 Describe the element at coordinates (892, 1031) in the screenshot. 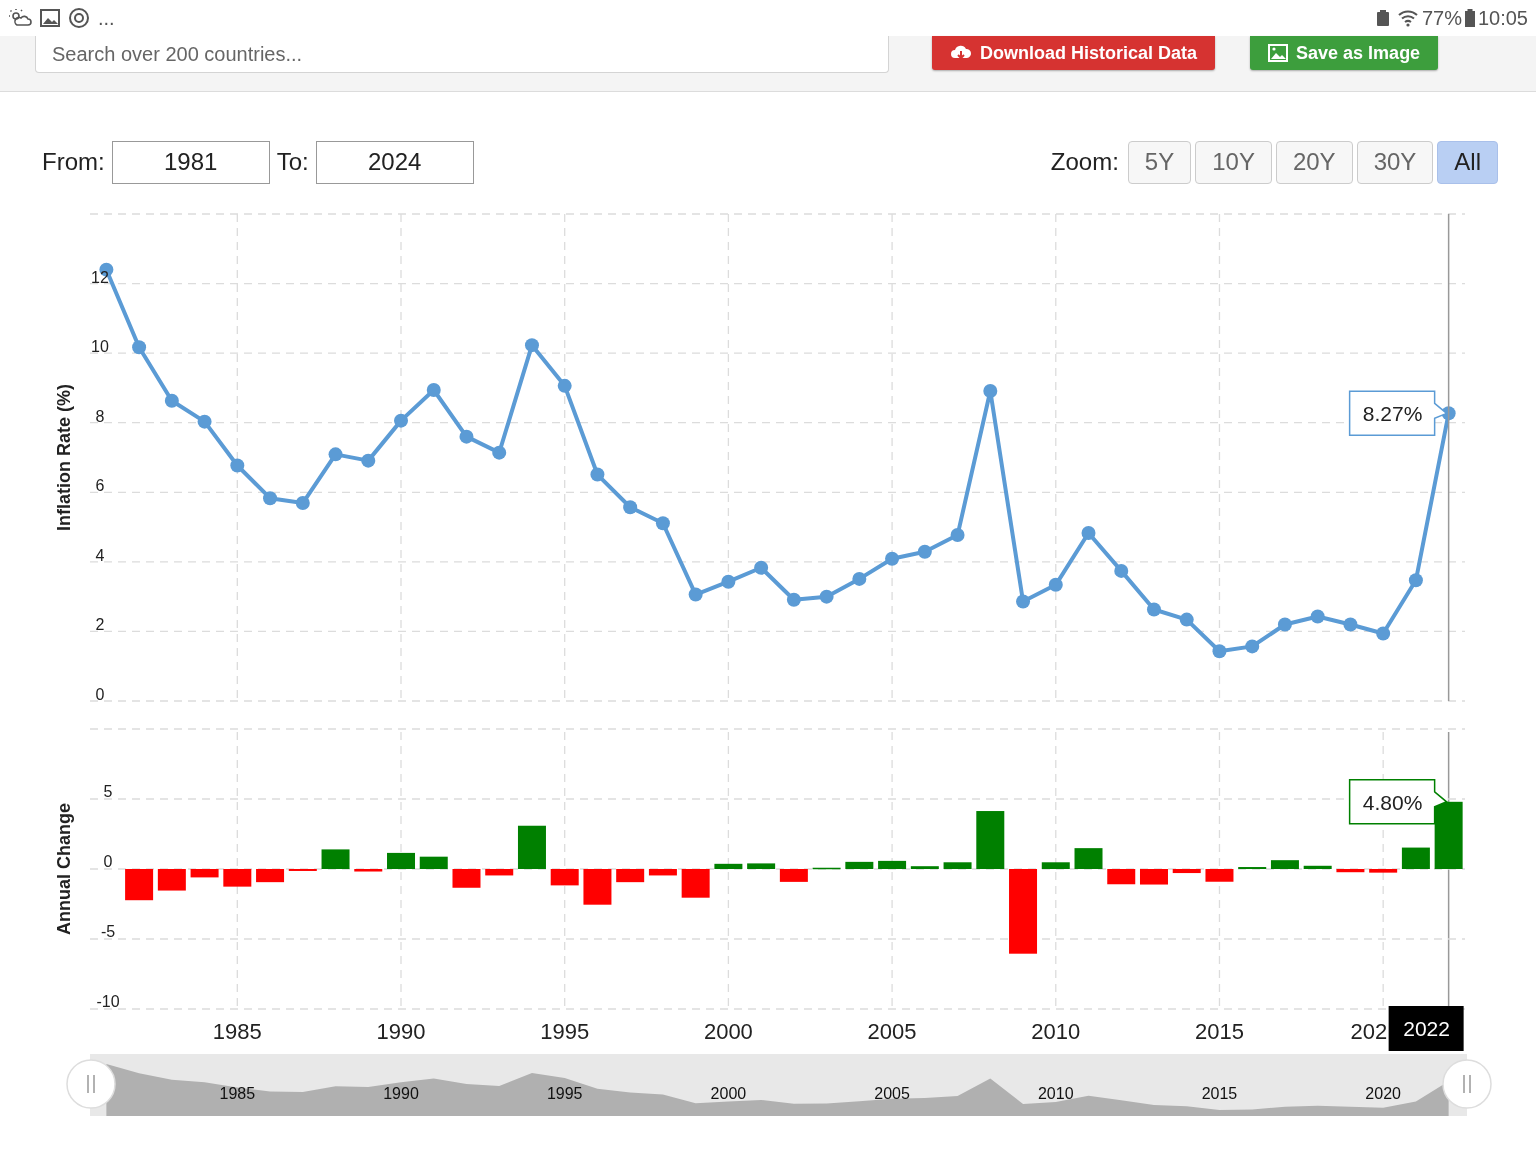

I see `x-axis-label: 2005` at that location.